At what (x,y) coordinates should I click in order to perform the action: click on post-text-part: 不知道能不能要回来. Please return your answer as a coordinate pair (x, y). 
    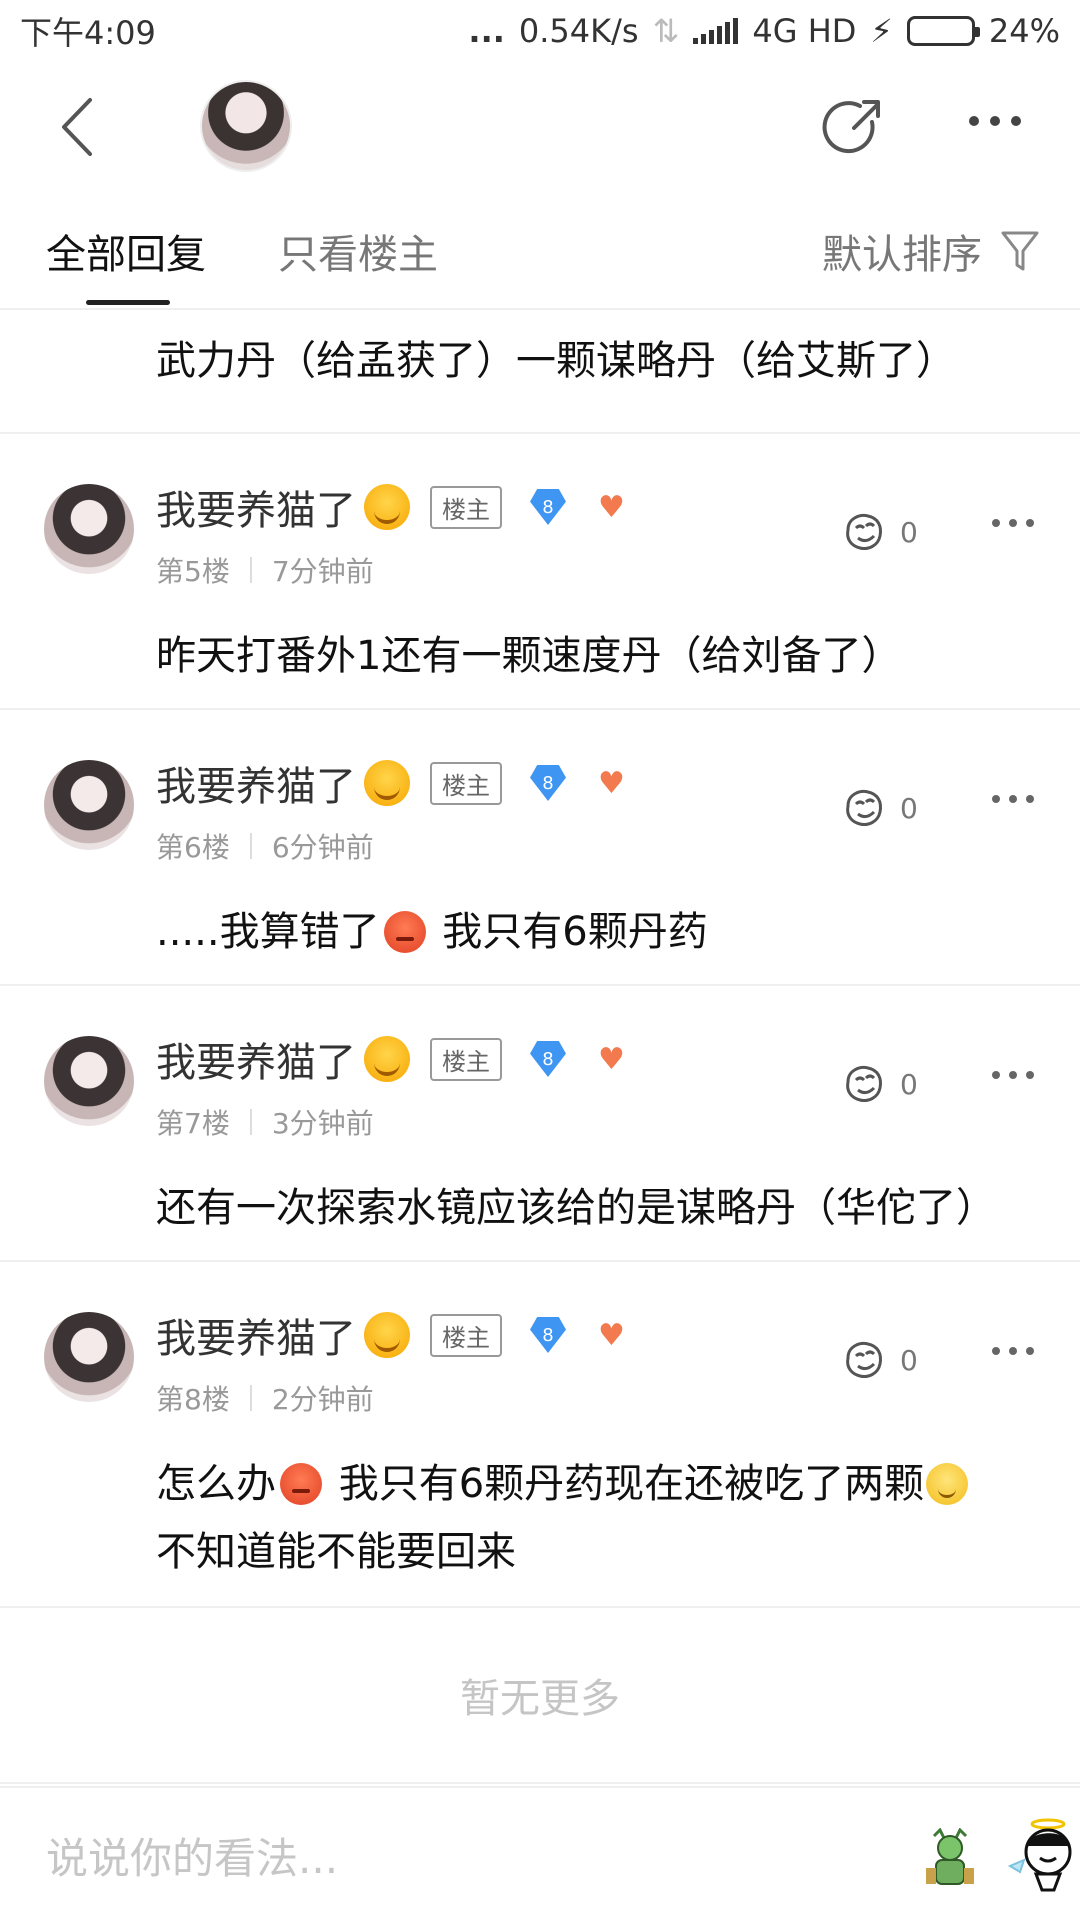
    Looking at the image, I should click on (336, 1552).